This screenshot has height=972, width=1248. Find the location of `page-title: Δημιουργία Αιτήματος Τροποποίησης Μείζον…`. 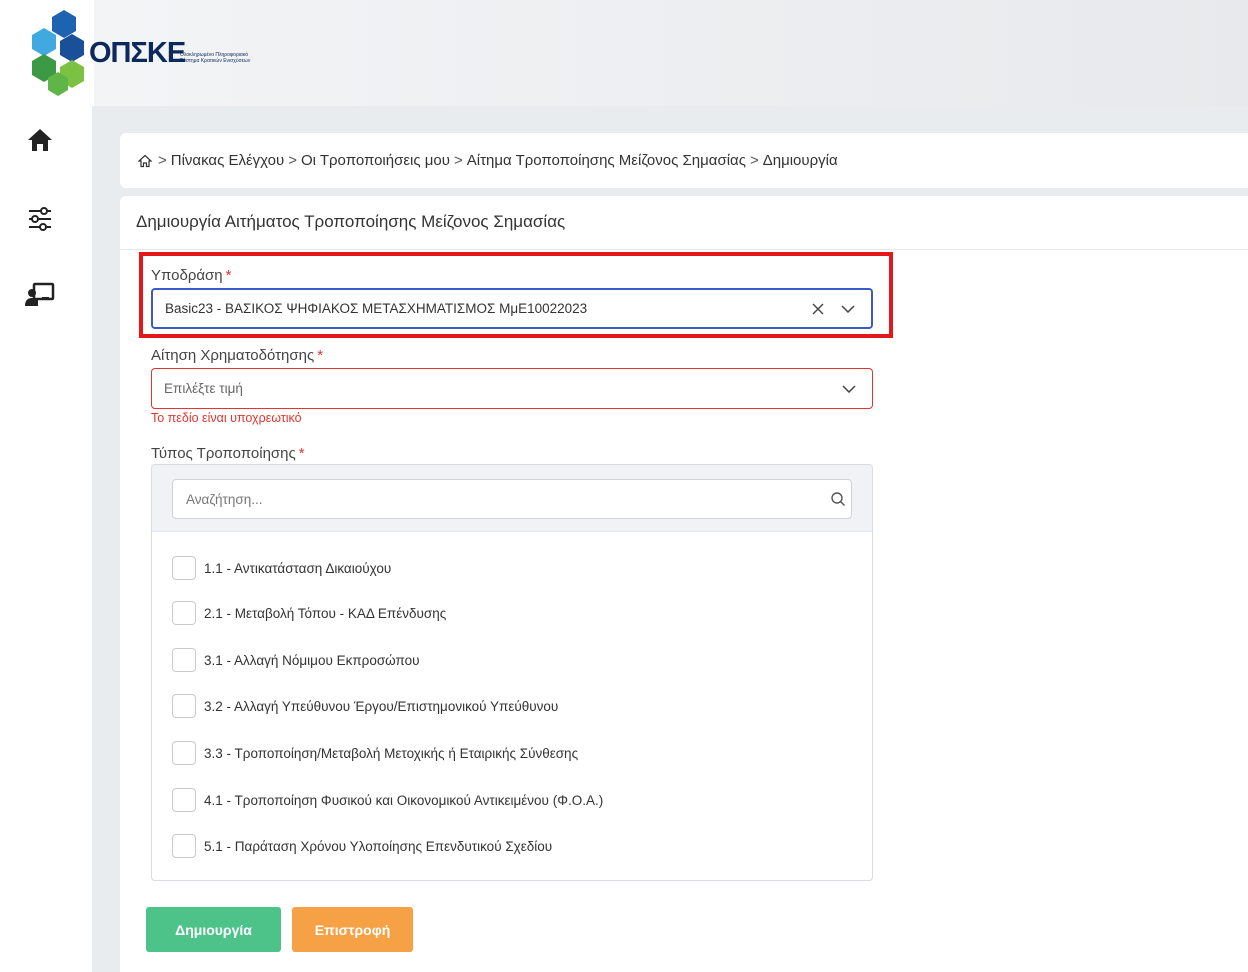

page-title: Δημιουργία Αιτήματος Τροποποίησης Μείζον… is located at coordinates (351, 221).